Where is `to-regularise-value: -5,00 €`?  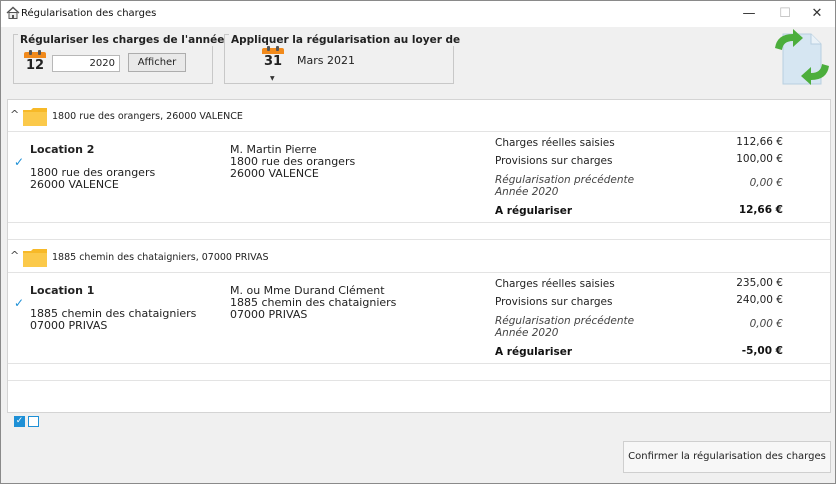
to-regularise-value: -5,00 € is located at coordinates (762, 351).